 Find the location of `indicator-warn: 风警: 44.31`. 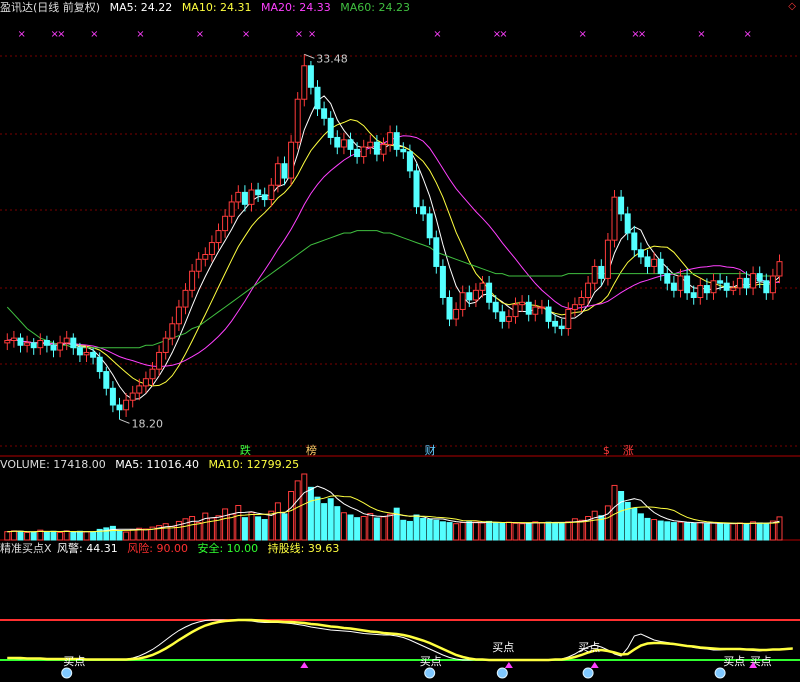

indicator-warn: 风警: 44.31 is located at coordinates (87, 548).